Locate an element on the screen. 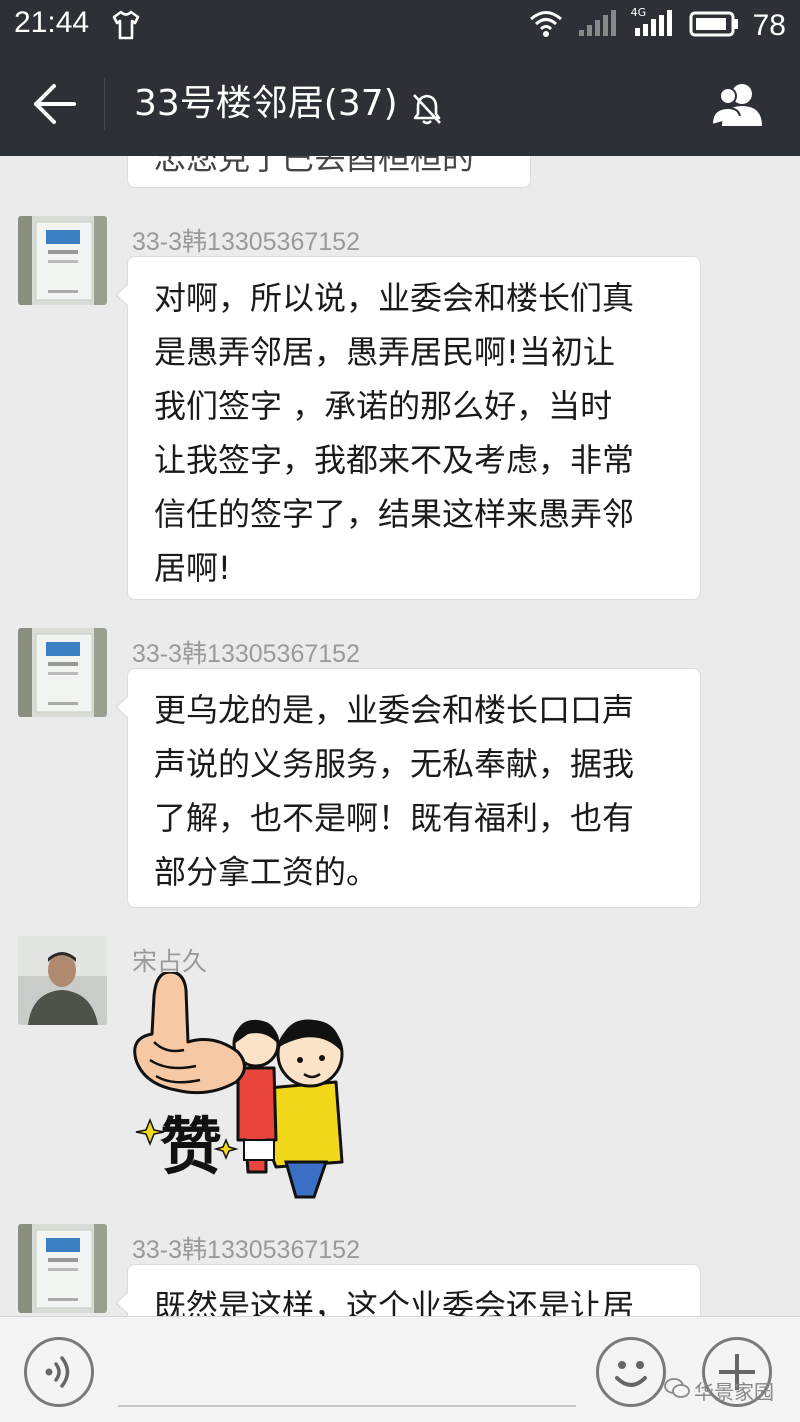 This screenshot has width=800, height=1422. header-divider is located at coordinates (104, 104).